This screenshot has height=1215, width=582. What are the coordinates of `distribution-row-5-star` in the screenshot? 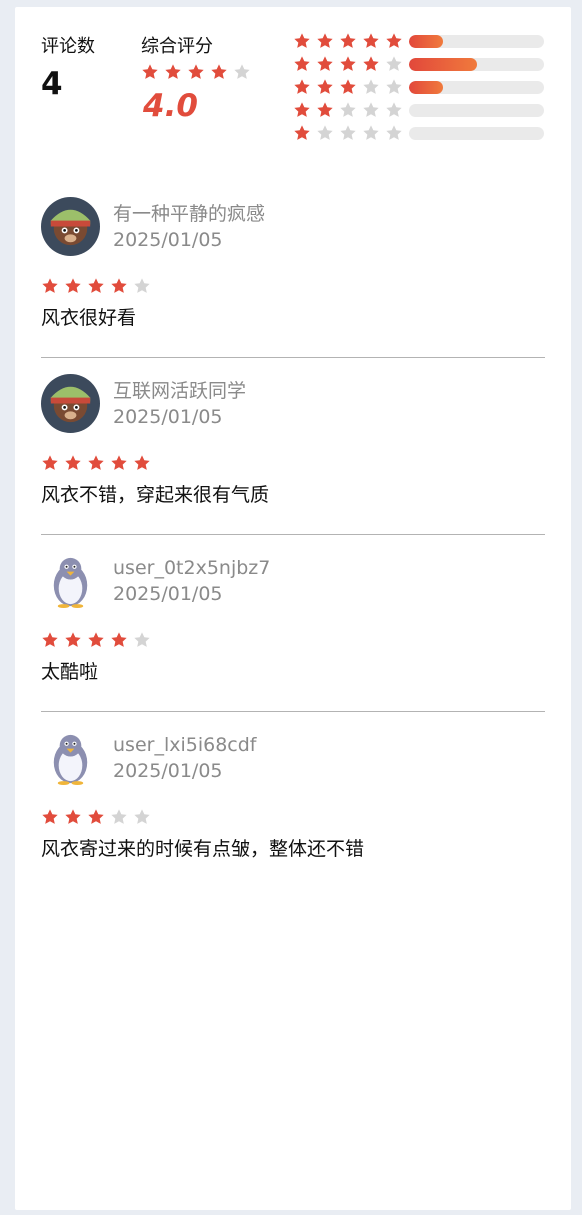 It's located at (419, 43).